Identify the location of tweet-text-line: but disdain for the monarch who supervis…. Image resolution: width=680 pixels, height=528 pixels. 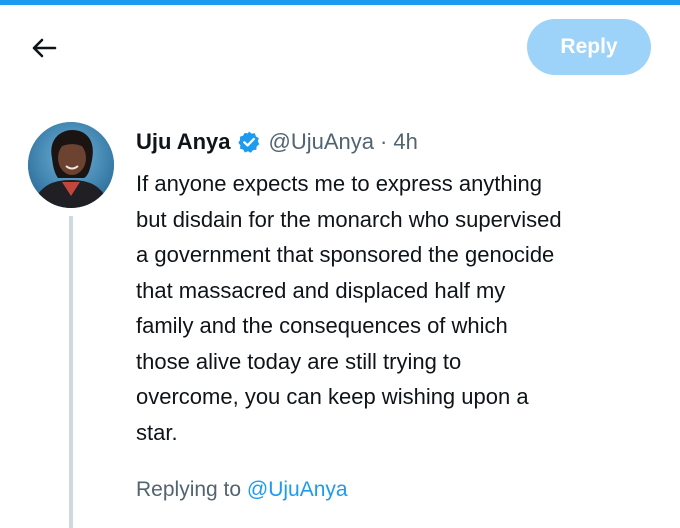
(349, 219).